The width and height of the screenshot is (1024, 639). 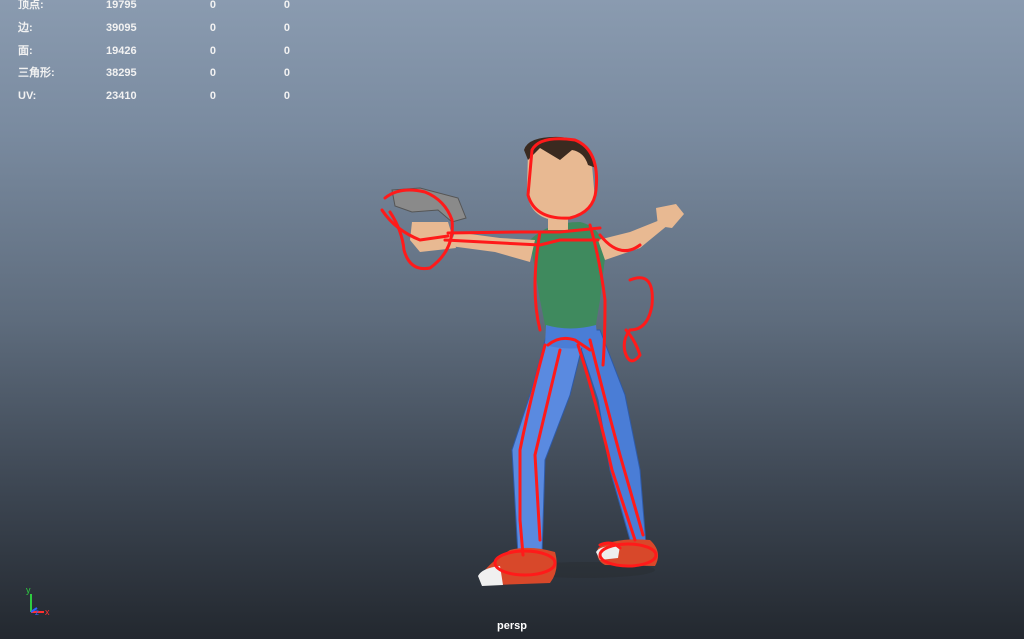 I want to click on axis-gizmo: y x z, so click(x=38, y=601).